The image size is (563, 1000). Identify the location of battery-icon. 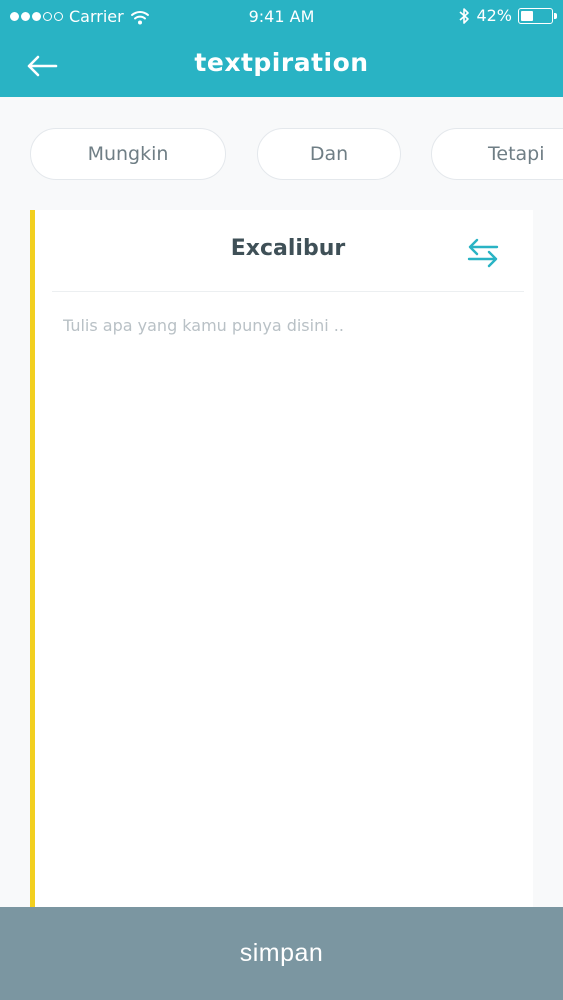
(537, 15).